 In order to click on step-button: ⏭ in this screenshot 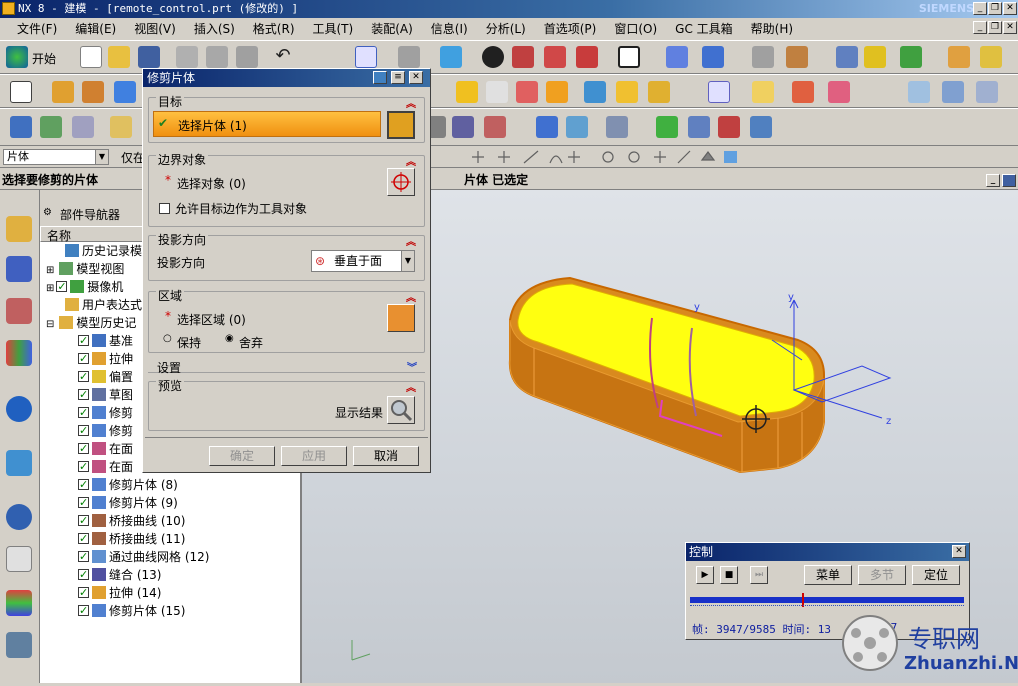, I will do `click(759, 575)`.